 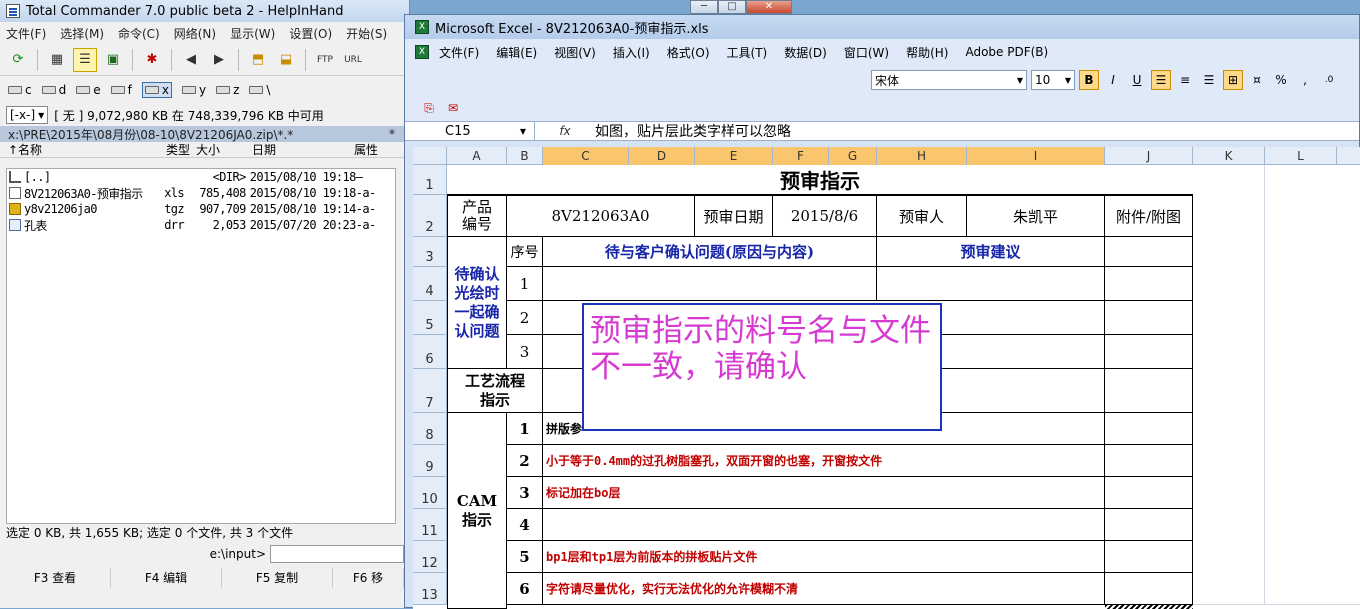 What do you see at coordinates (805, 52) in the screenshot?
I see `excel-menu-data: 数据(D)` at bounding box center [805, 52].